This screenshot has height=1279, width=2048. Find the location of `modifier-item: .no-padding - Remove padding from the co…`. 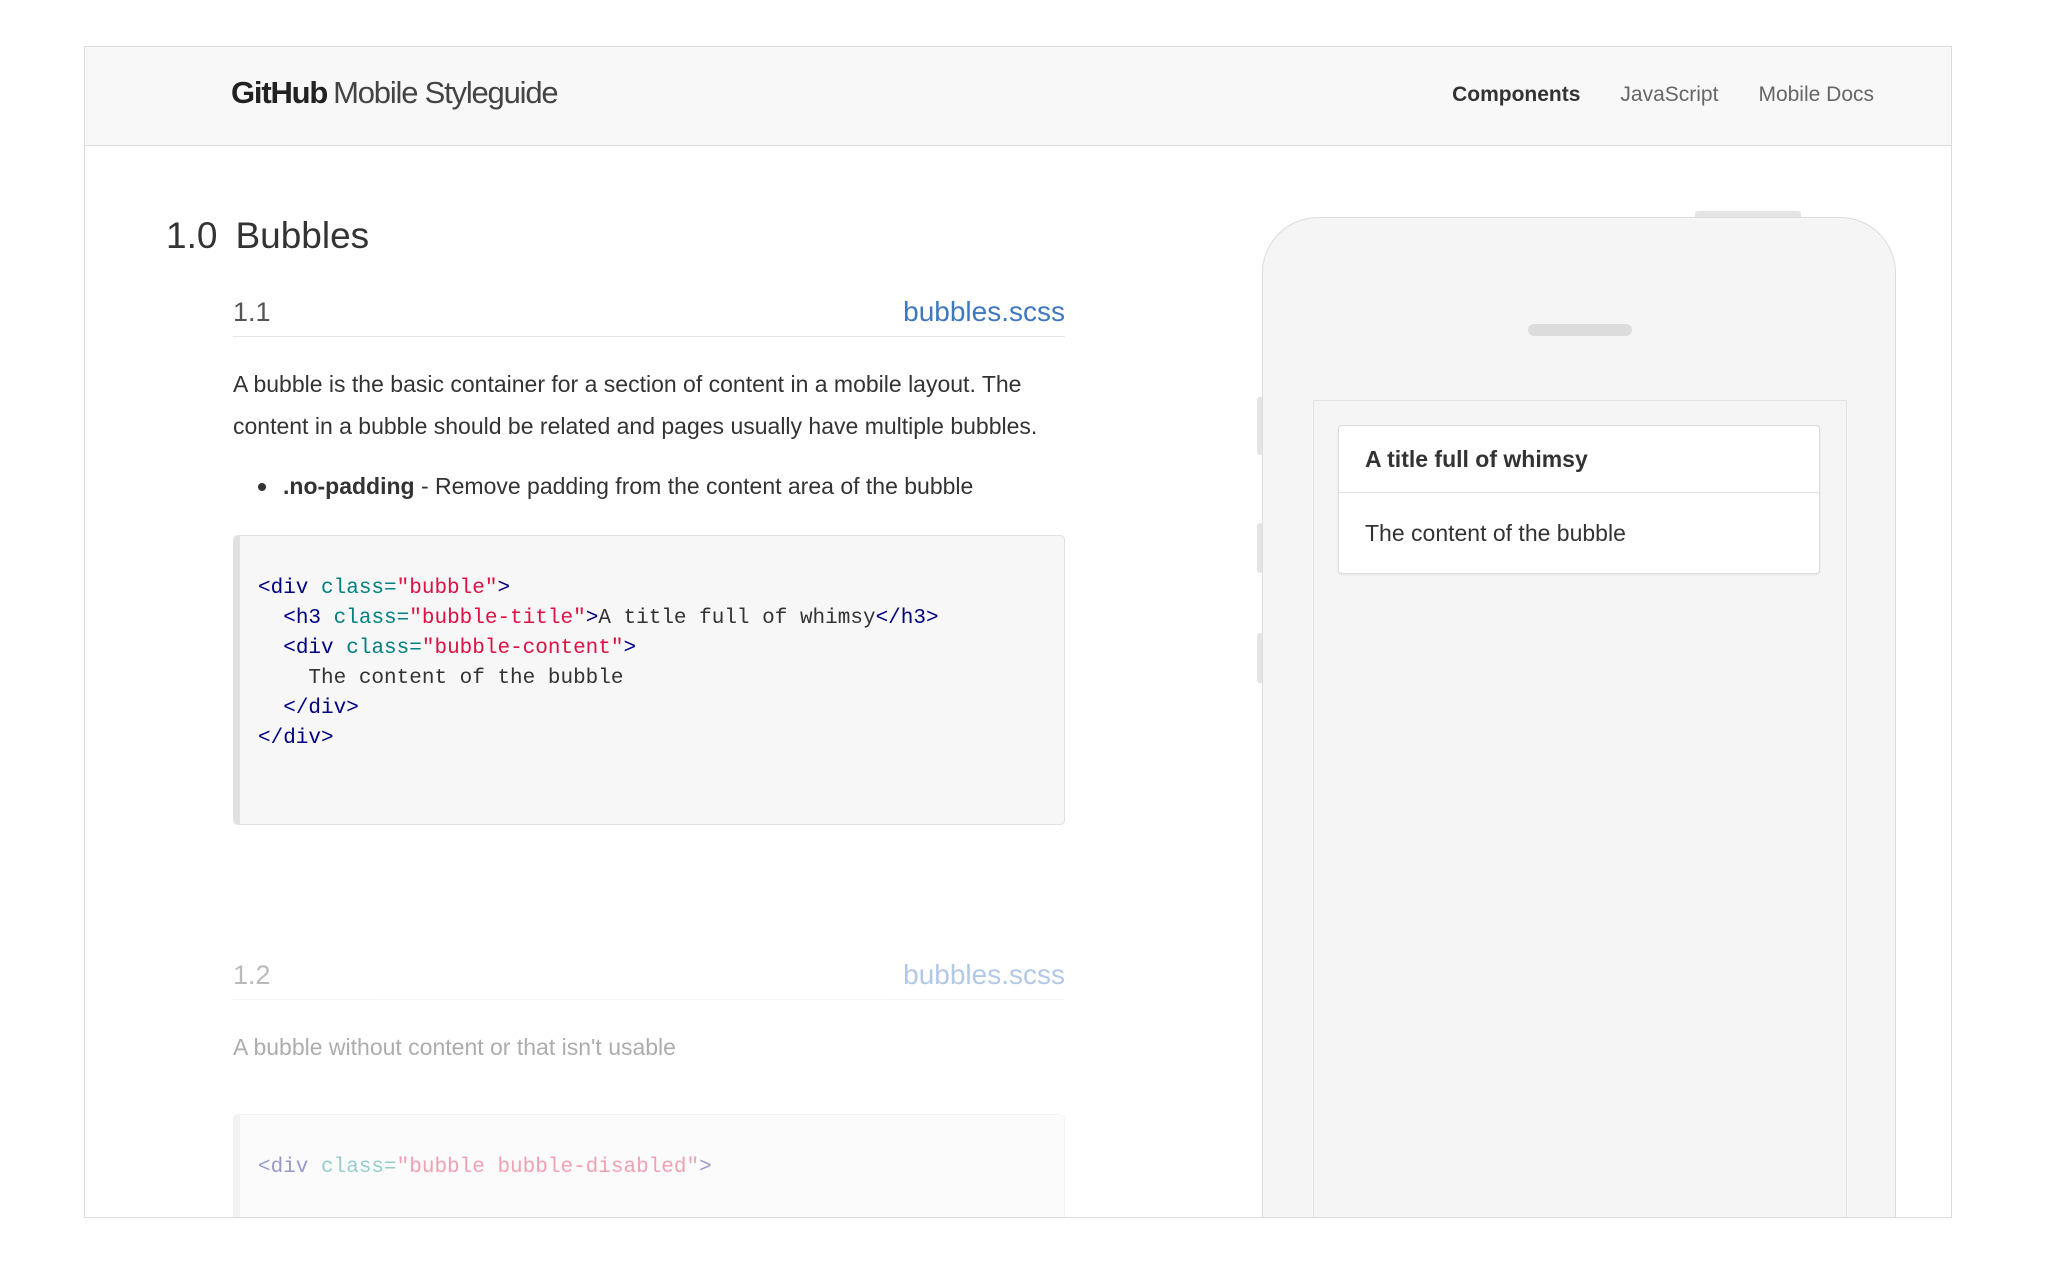

modifier-item: .no-padding - Remove padding from the co… is located at coordinates (649, 486).